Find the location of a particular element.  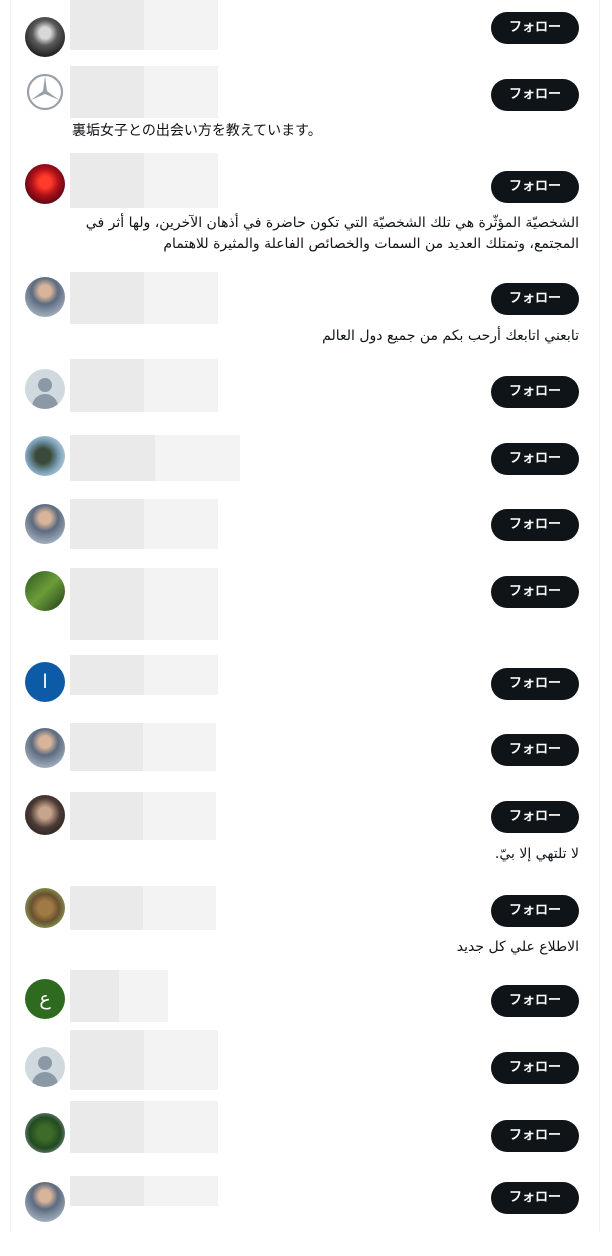

user-bio: الاطلاع علي كل جديد is located at coordinates (517, 947).